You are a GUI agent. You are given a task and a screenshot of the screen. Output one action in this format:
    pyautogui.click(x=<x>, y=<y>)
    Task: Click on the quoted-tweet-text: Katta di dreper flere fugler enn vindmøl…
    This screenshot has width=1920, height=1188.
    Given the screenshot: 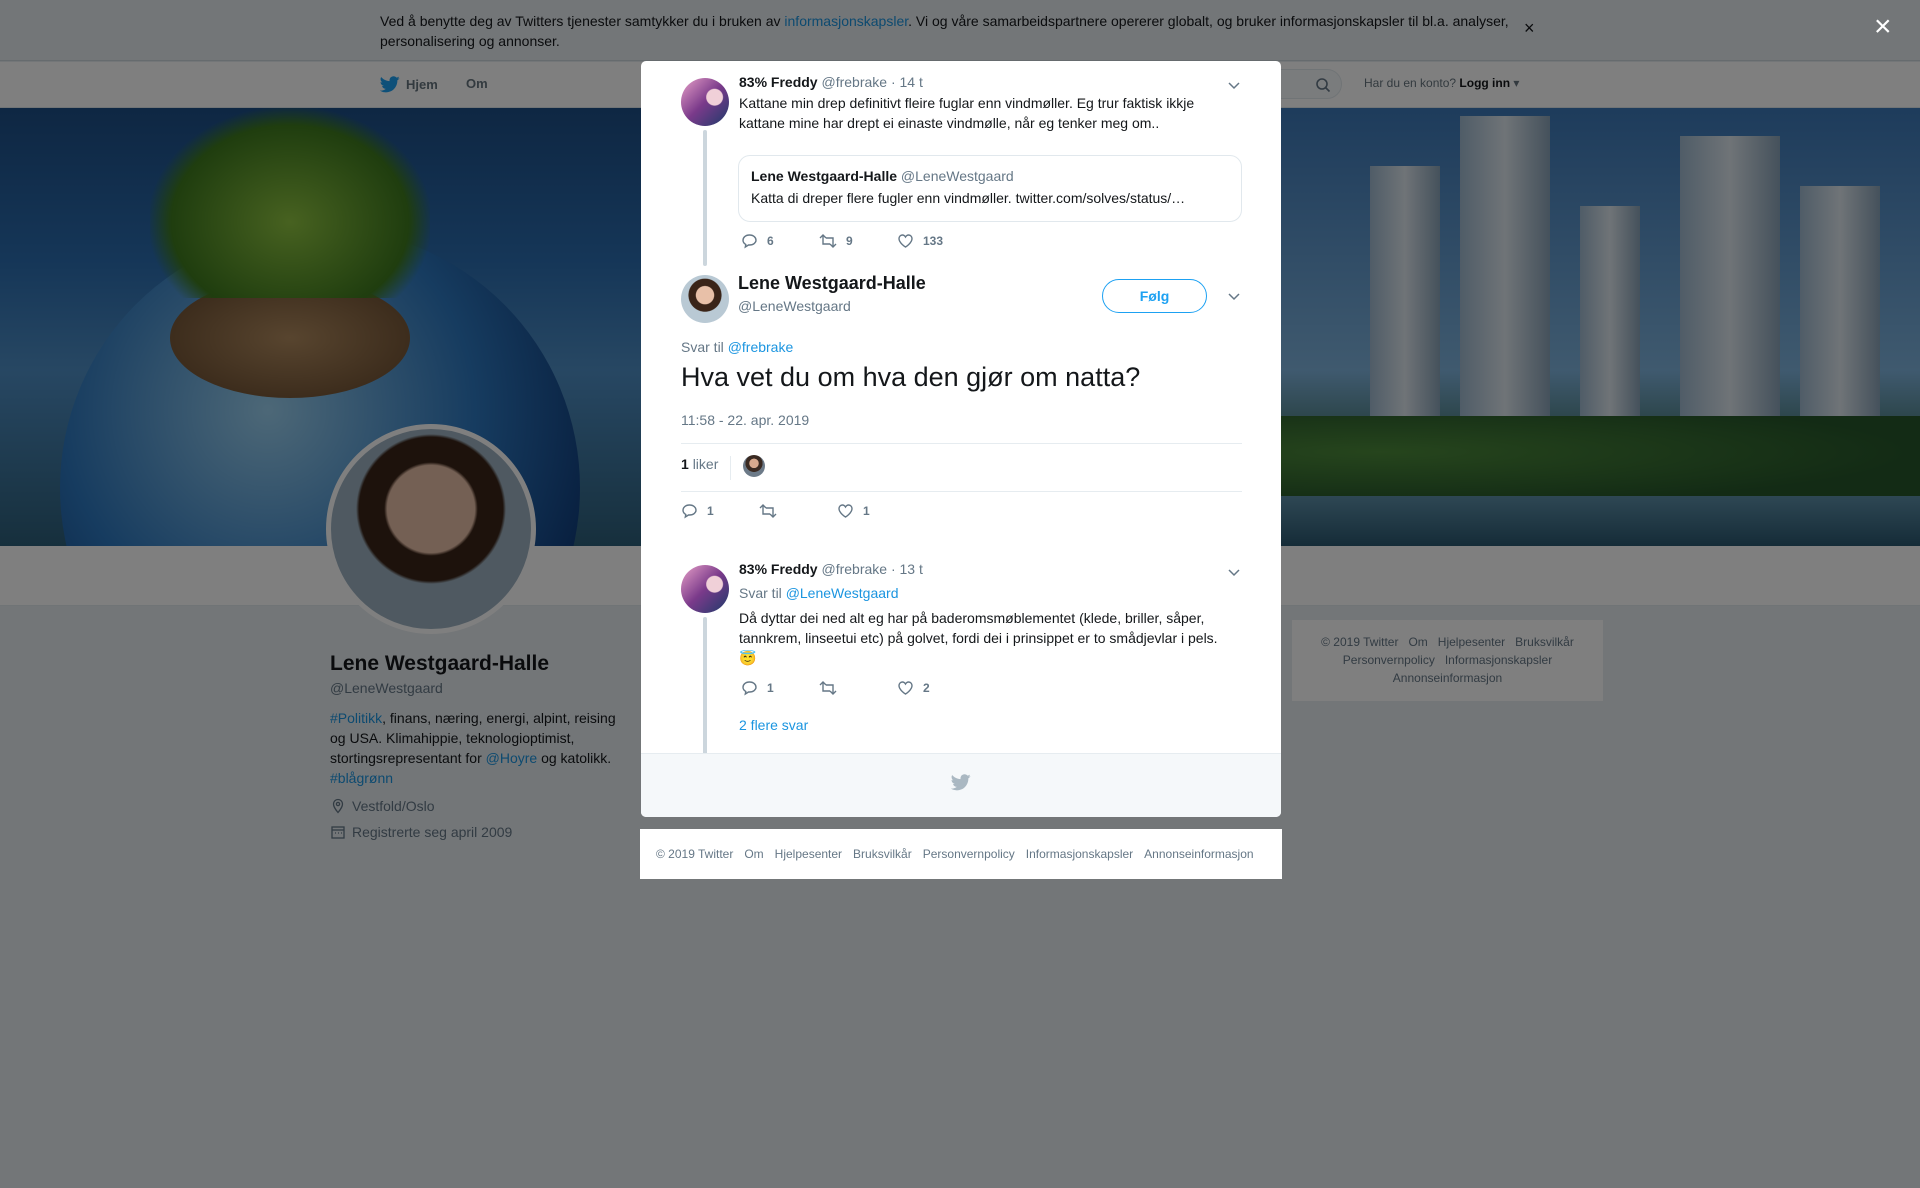 What is the action you would take?
    pyautogui.click(x=968, y=198)
    